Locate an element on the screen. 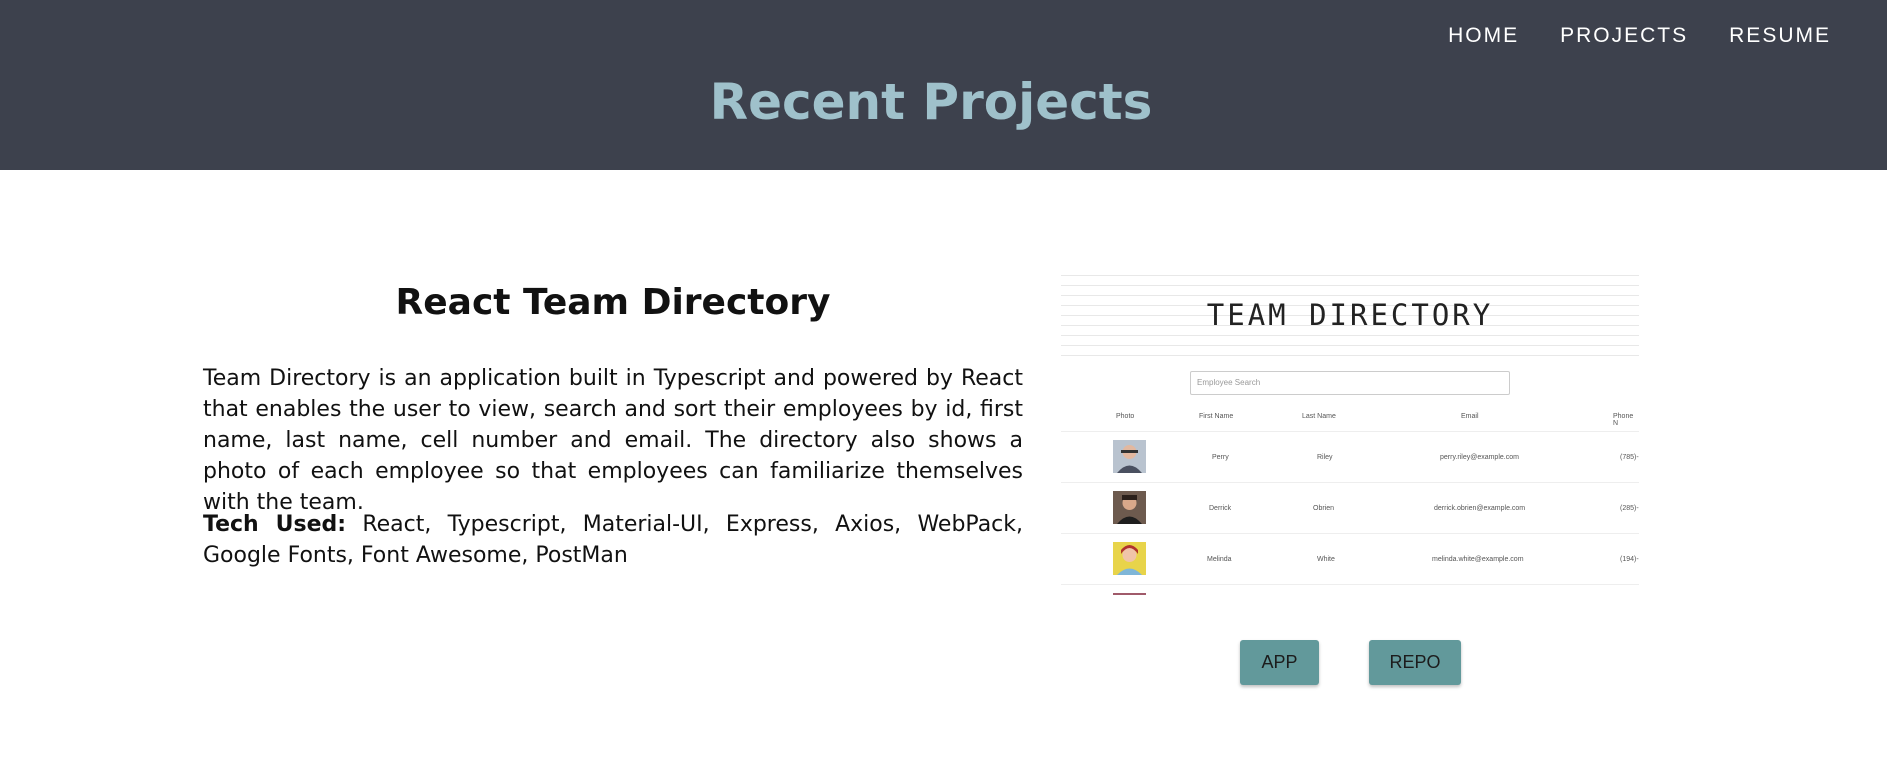 The height and width of the screenshot is (770, 1887). screenshot-col-email: Email is located at coordinates (1470, 416).